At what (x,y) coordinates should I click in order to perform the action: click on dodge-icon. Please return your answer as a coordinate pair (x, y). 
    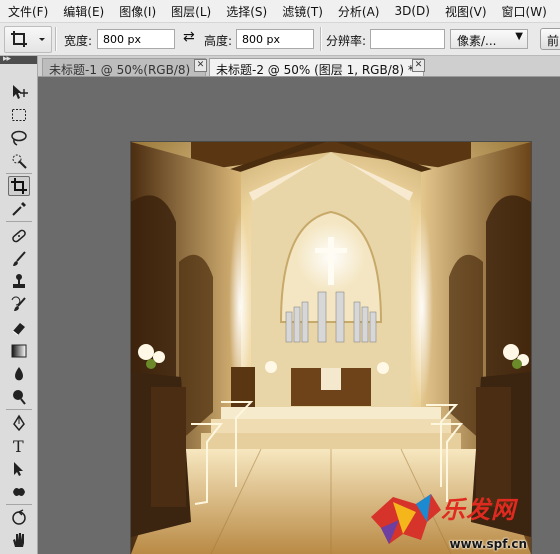
    Looking at the image, I should click on (19, 397).